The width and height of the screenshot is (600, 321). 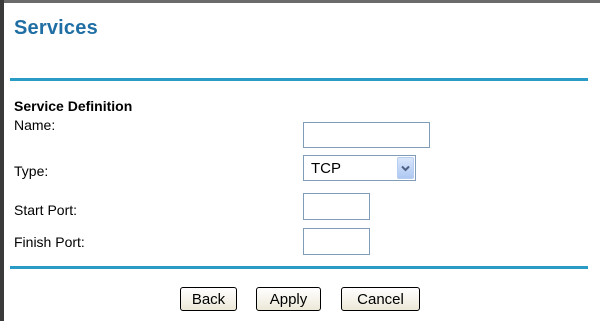 What do you see at coordinates (288, 299) in the screenshot?
I see `apply-button: Apply` at bounding box center [288, 299].